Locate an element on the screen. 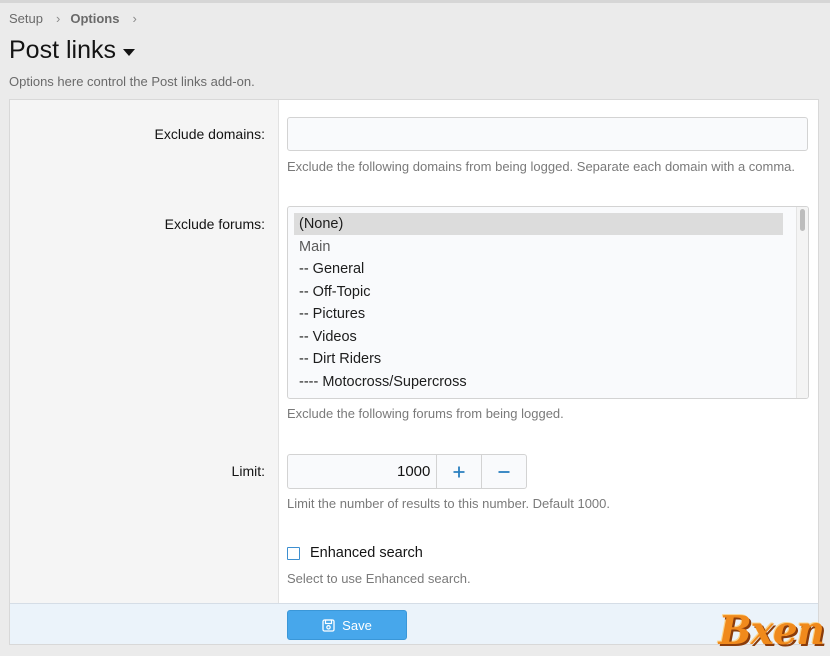 The height and width of the screenshot is (656, 830). exclude-domains-input is located at coordinates (547, 134).